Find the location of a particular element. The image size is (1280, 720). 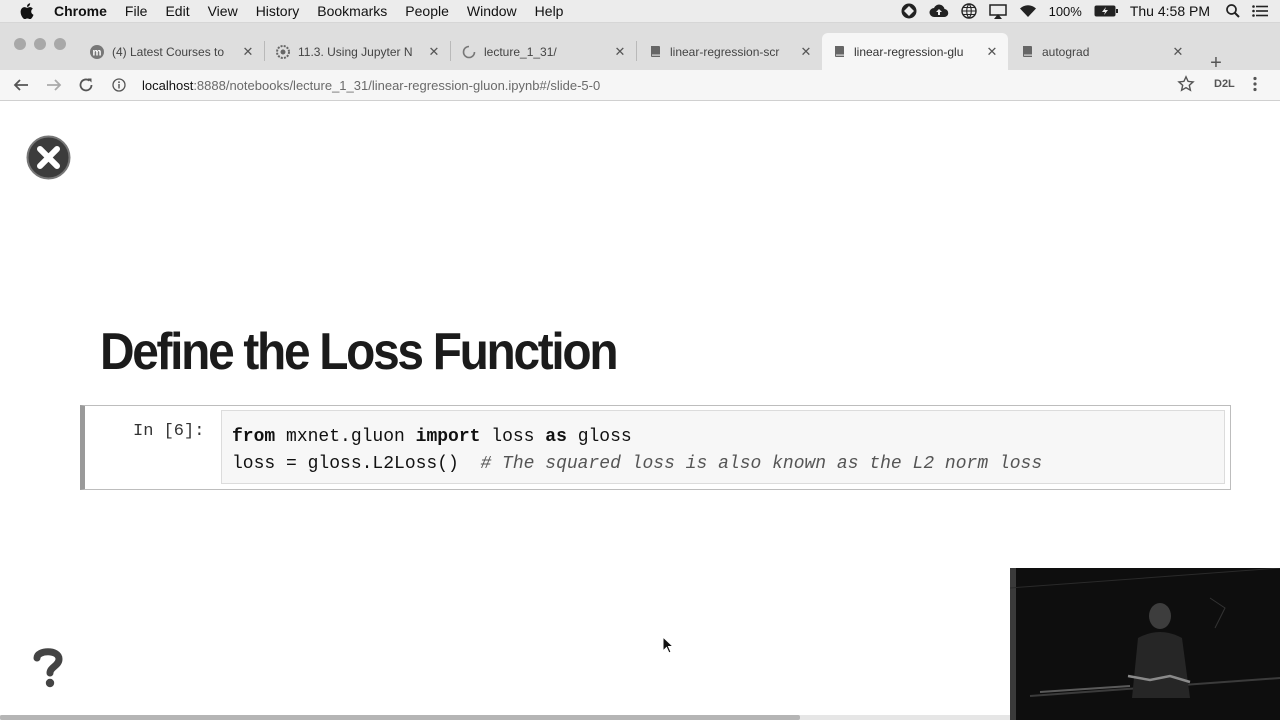

tab-title: 11.3. Using Jupyter N is located at coordinates (355, 51).